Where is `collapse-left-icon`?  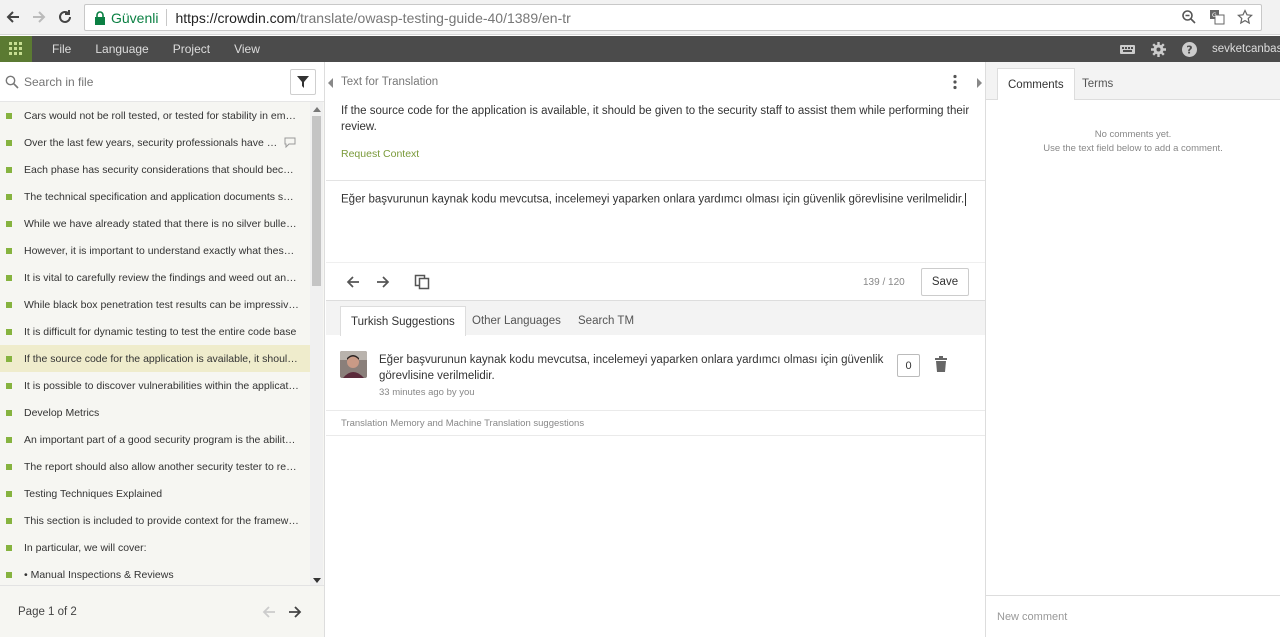 collapse-left-icon is located at coordinates (331, 83).